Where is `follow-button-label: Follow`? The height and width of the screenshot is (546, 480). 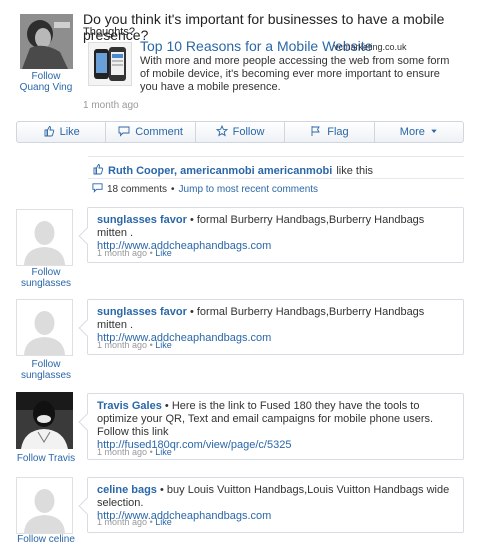 follow-button-label: Follow is located at coordinates (248, 132).